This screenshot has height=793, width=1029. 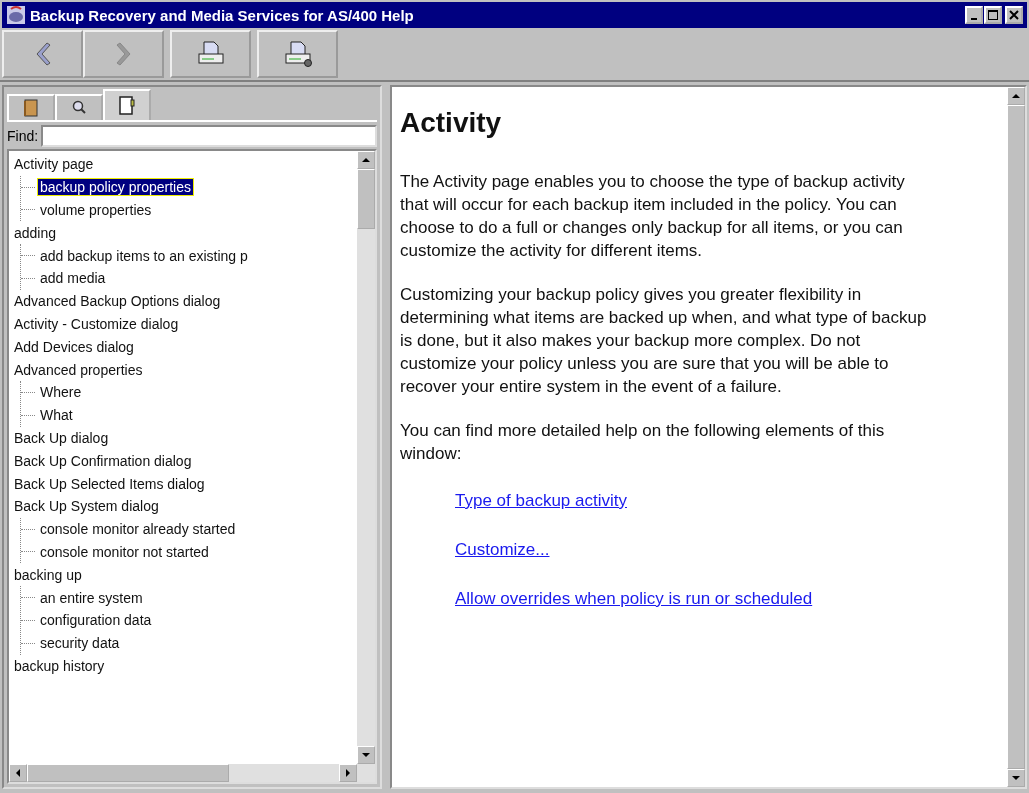 I want to click on index-entry: security data, so click(x=80, y=643).